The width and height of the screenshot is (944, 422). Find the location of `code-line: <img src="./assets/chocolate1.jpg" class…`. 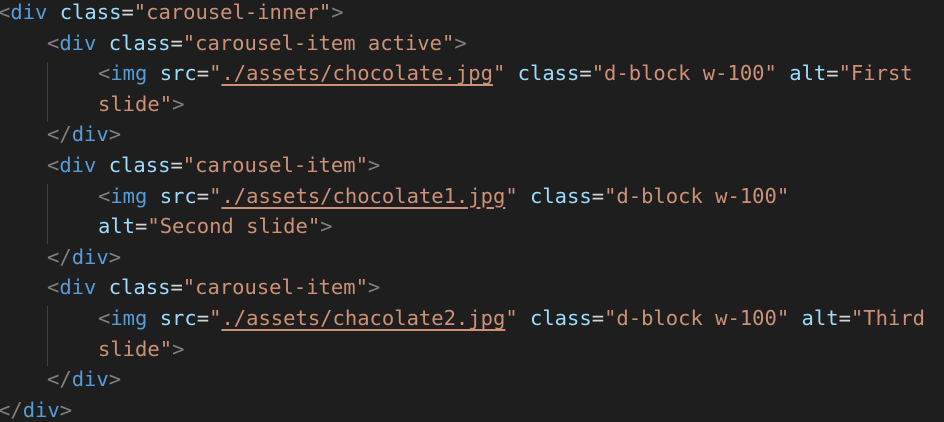

code-line: <img src="./assets/chocolate1.jpg" class… is located at coordinates (521, 196).